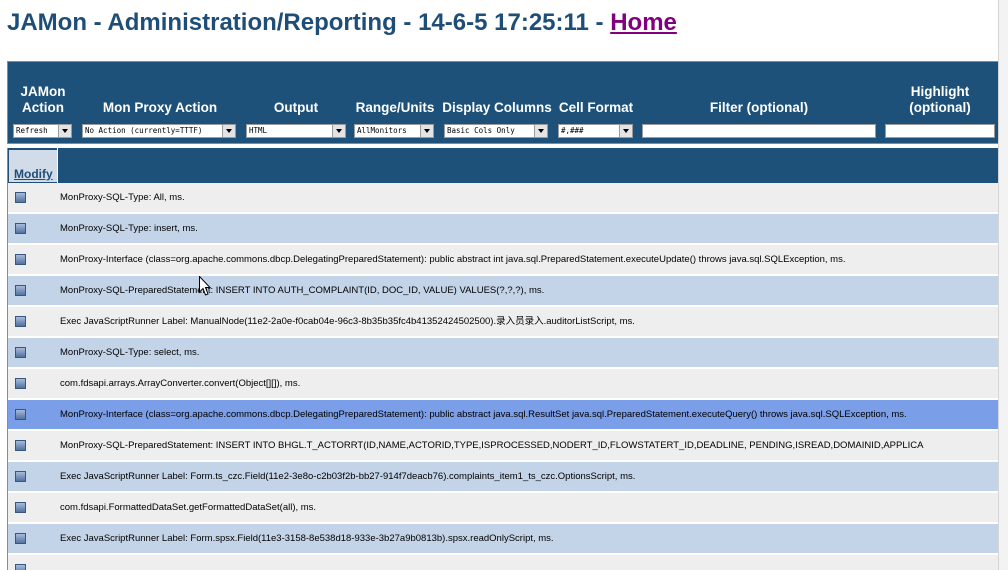 The height and width of the screenshot is (570, 1008). What do you see at coordinates (508, 229) in the screenshot?
I see `table-row: MonProxy-SQL-Type: insert, ms.` at bounding box center [508, 229].